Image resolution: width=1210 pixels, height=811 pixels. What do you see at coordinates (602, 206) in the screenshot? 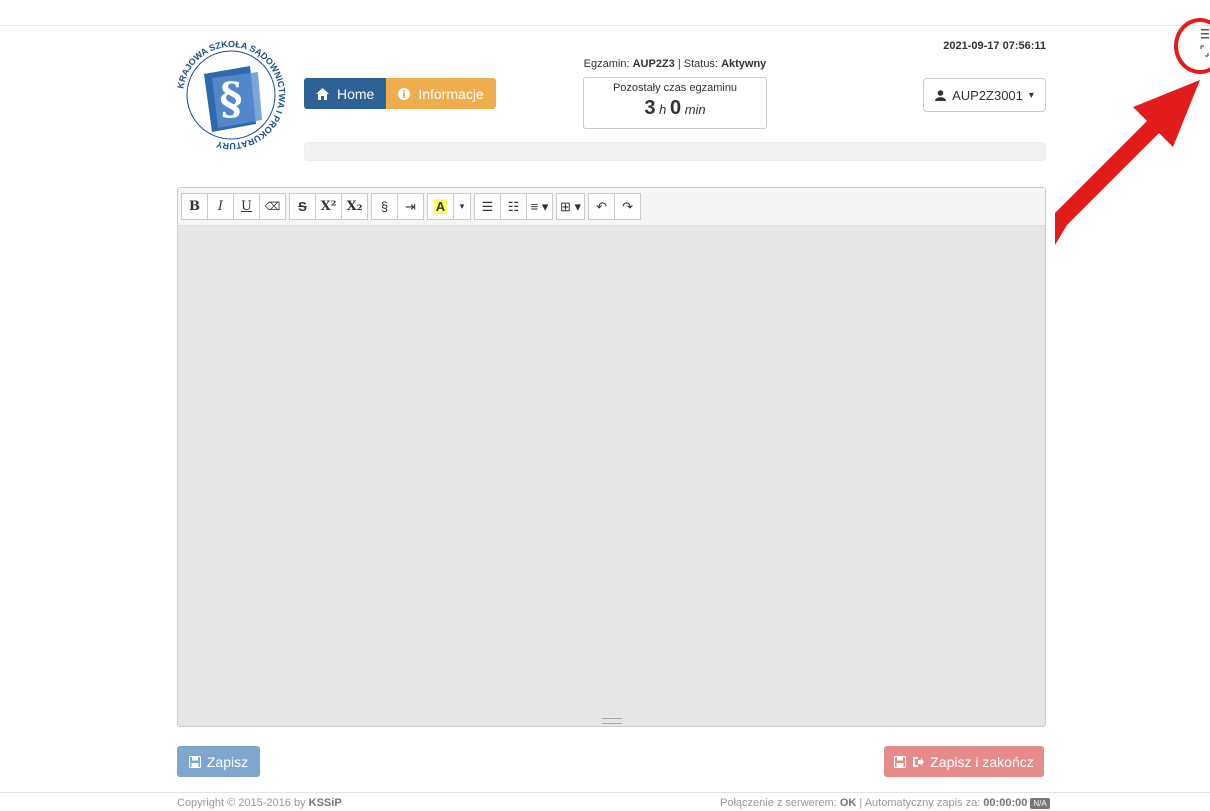
I see `undo-button: ↶` at bounding box center [602, 206].